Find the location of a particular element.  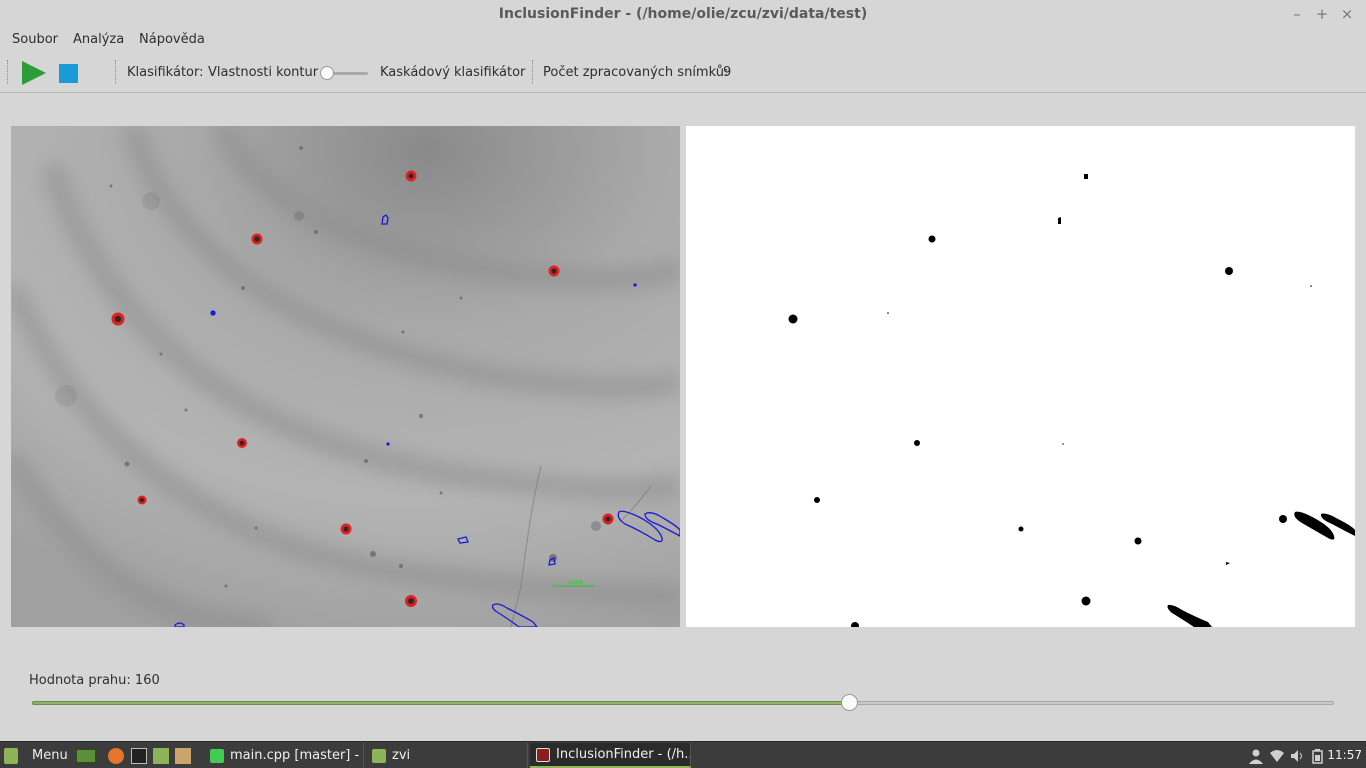

close-button: × is located at coordinates (1347, 14).